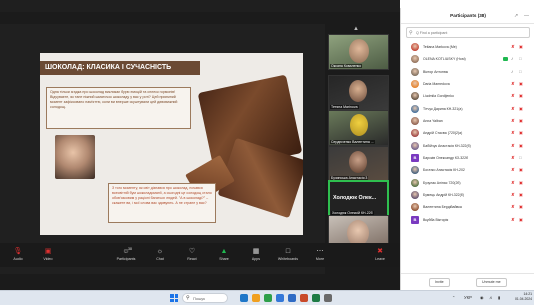 This screenshot has height=305, width=534. What do you see at coordinates (467, 59) in the screenshot?
I see `participant-row: OLENA KOTLIUSKY (Host) ♪ □` at bounding box center [467, 59].